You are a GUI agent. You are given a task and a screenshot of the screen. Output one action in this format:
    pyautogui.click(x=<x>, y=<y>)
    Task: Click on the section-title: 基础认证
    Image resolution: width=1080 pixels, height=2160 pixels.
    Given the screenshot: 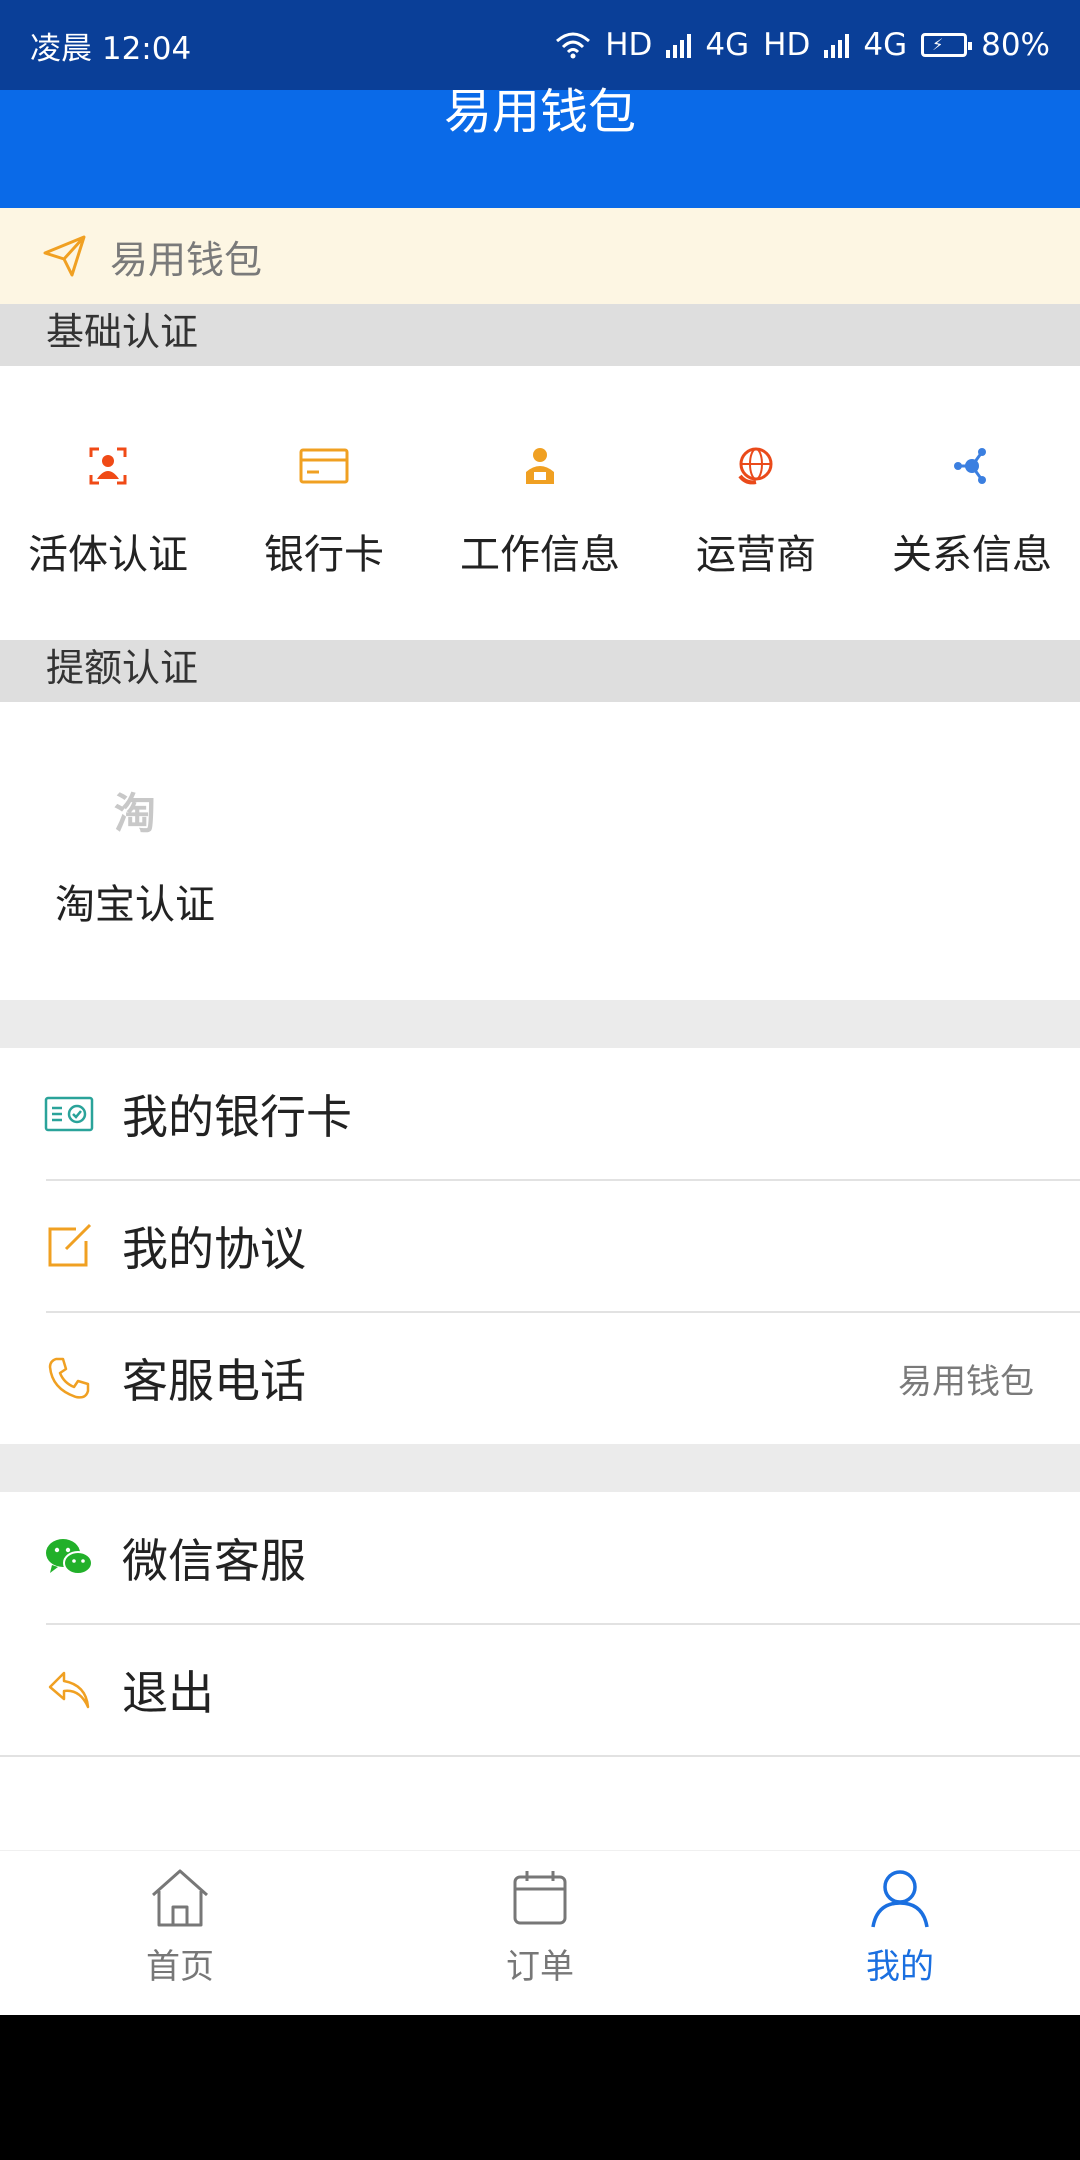 What is the action you would take?
    pyautogui.click(x=122, y=332)
    